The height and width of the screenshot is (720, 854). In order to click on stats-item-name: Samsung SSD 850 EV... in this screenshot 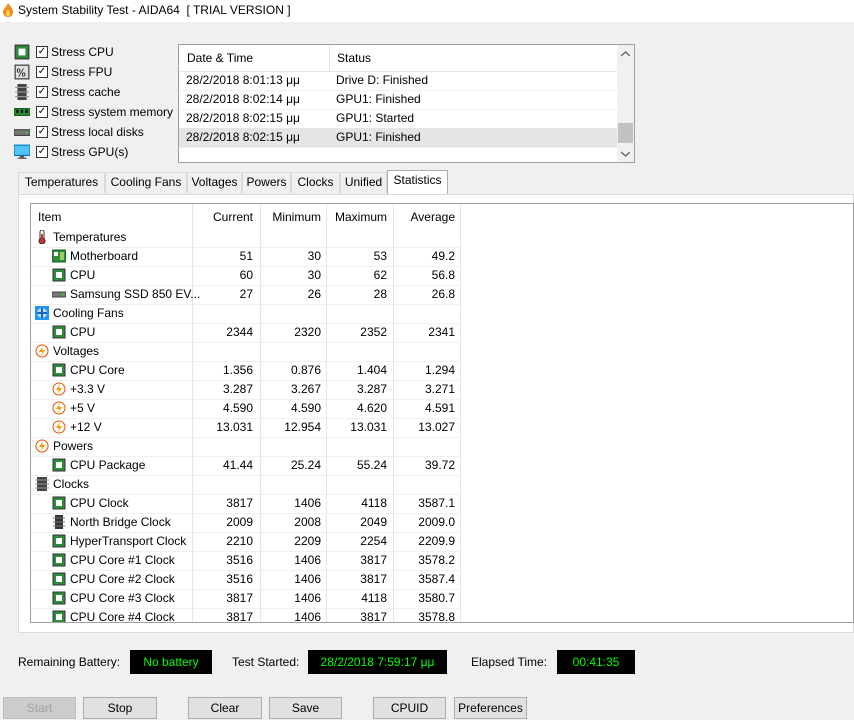, I will do `click(135, 294)`.